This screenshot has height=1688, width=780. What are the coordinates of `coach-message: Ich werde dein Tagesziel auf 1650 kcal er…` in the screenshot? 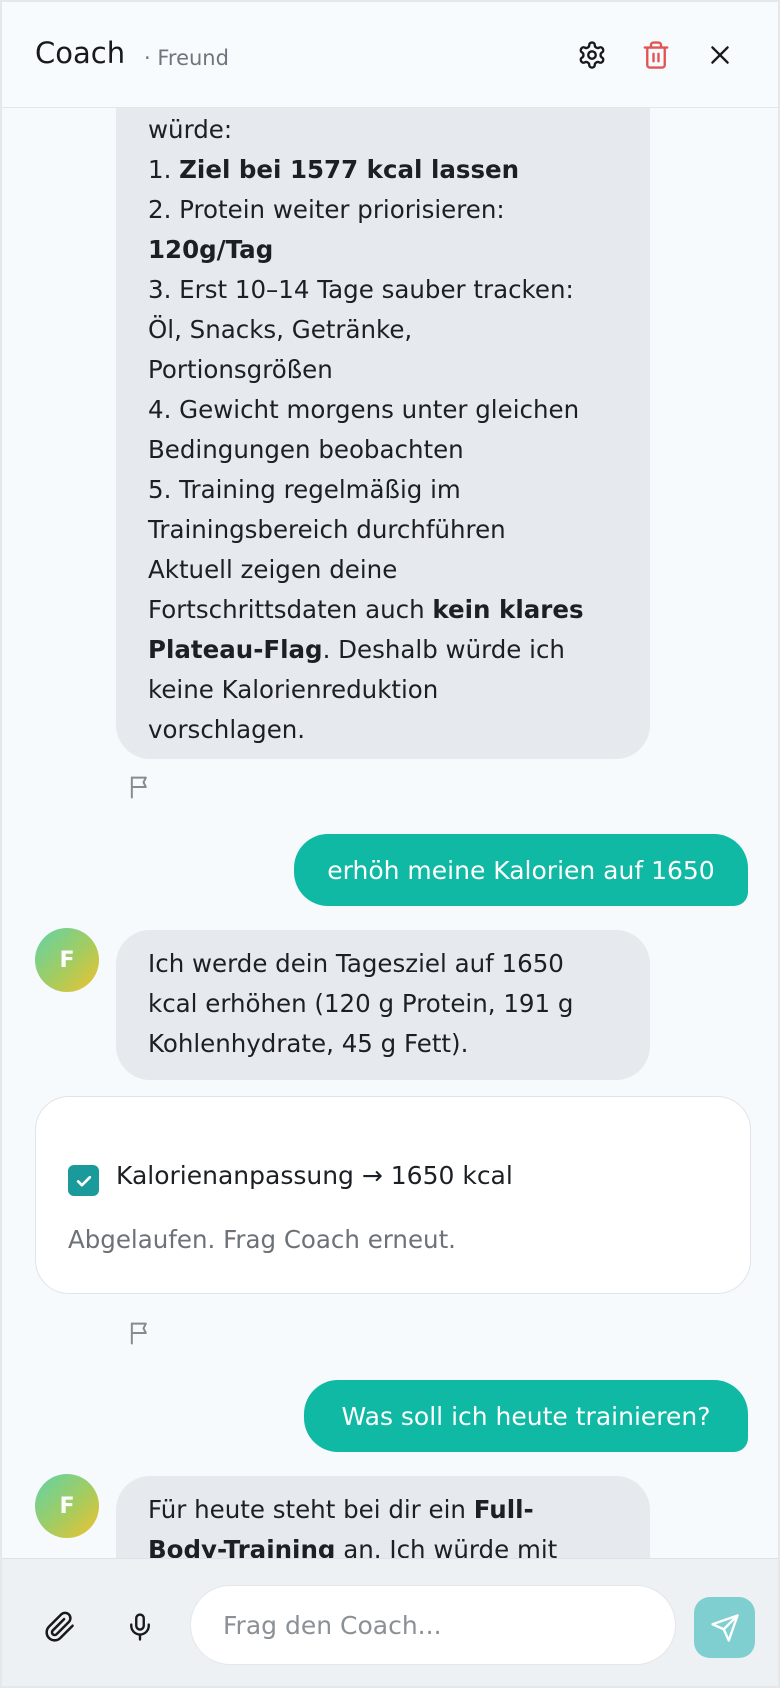 It's located at (383, 1005).